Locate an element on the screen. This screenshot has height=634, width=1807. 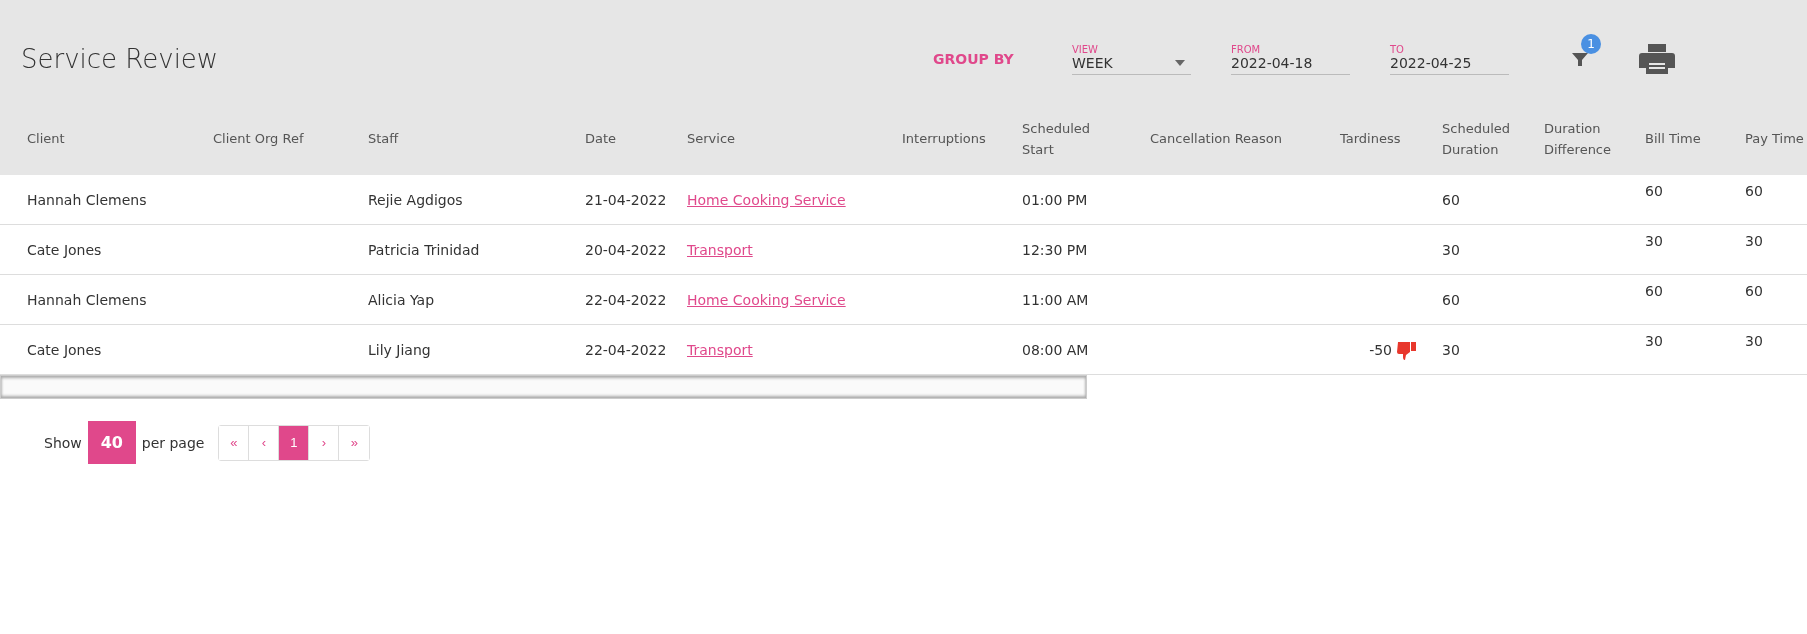
table-cell-text: 12:30 PM is located at coordinates (1055, 249).